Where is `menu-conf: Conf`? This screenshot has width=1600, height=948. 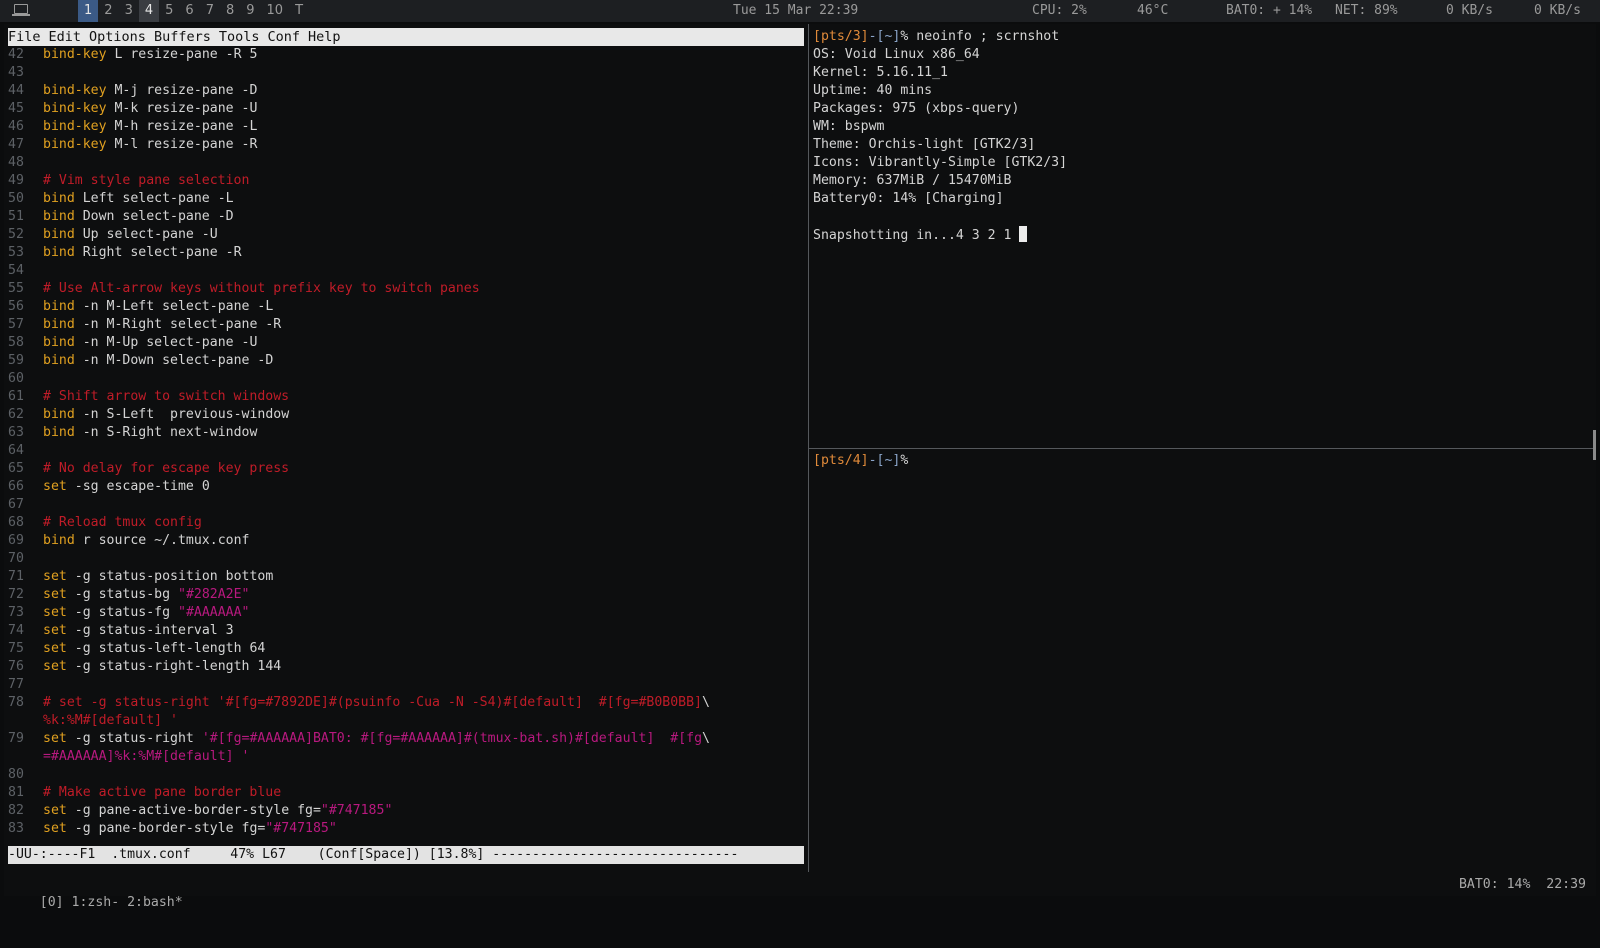
menu-conf: Conf is located at coordinates (283, 37).